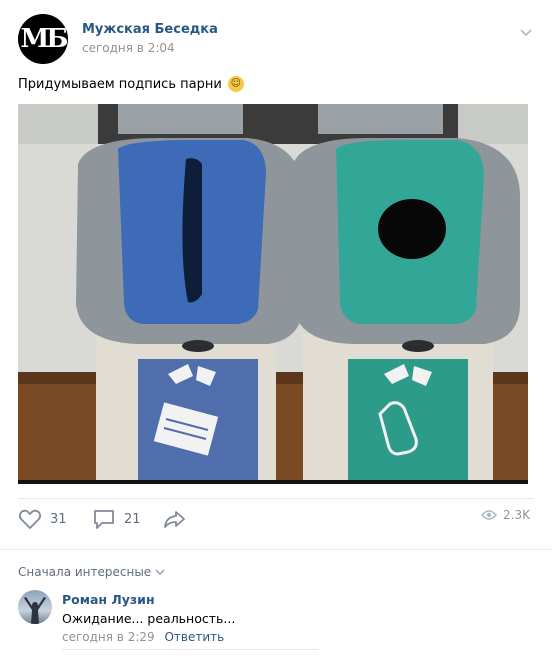  I want to click on comment-count: 21, so click(132, 519).